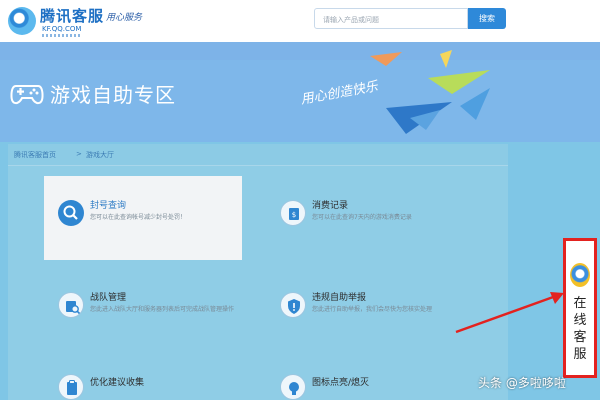 This screenshot has width=600, height=400. I want to click on breadcrumb: 腾讯客服首页 > 游戏大厅, so click(258, 155).